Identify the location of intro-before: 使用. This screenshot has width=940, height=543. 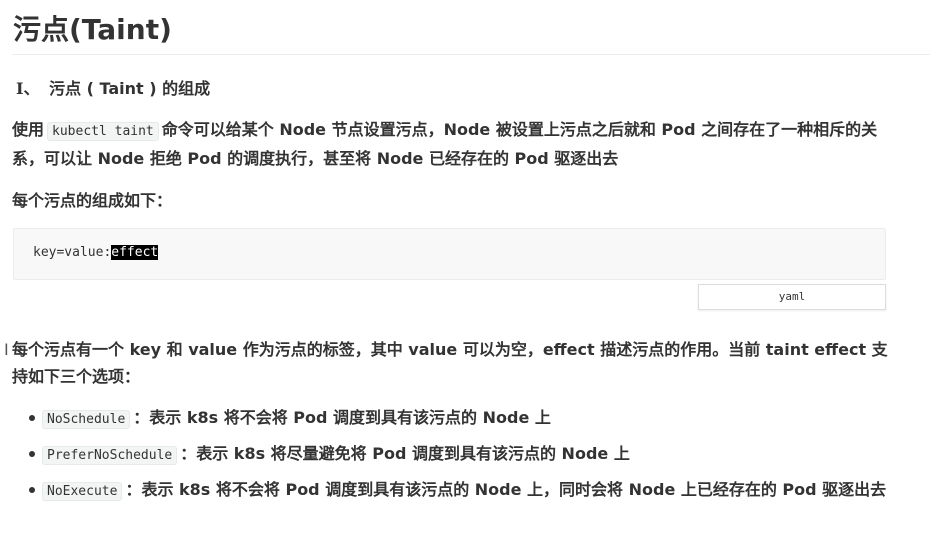
(28, 129).